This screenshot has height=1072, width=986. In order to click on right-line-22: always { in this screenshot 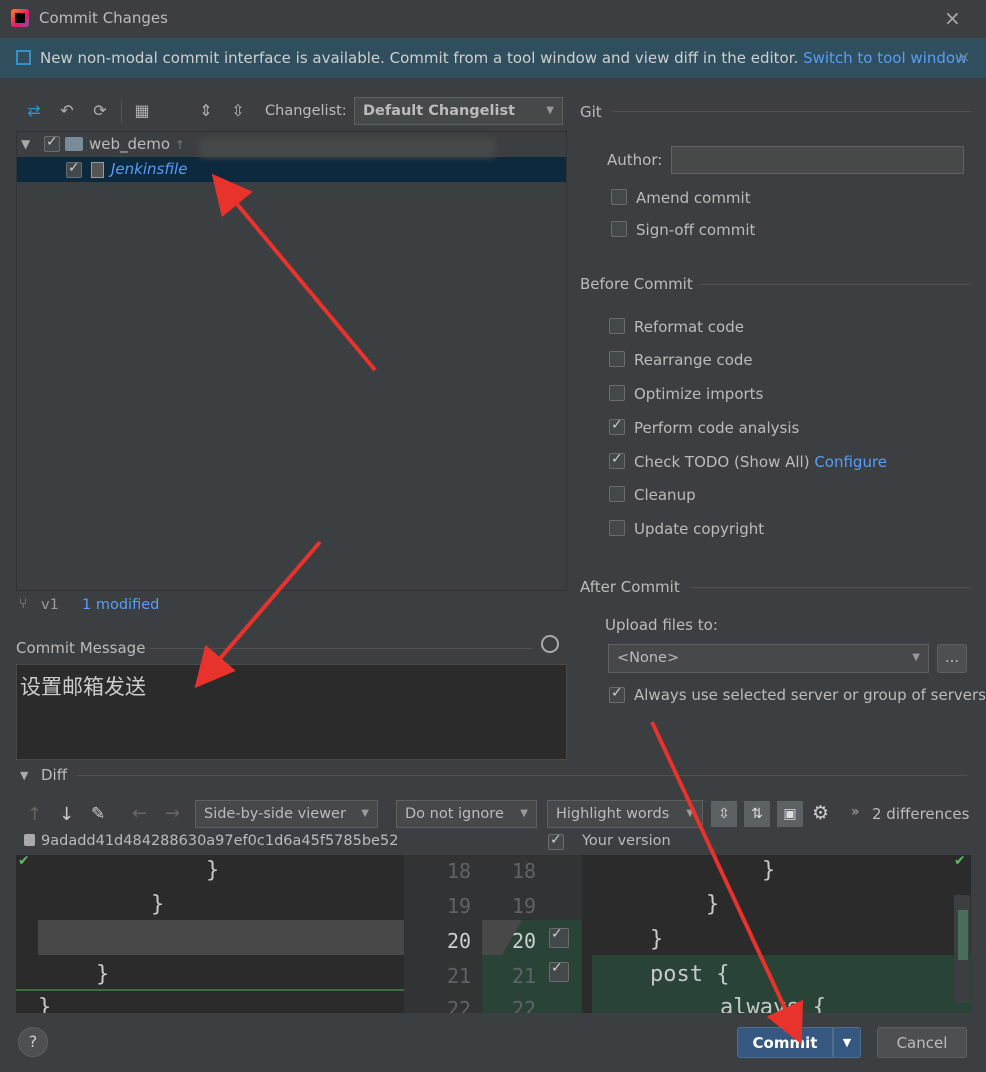, I will do `click(773, 1004)`.